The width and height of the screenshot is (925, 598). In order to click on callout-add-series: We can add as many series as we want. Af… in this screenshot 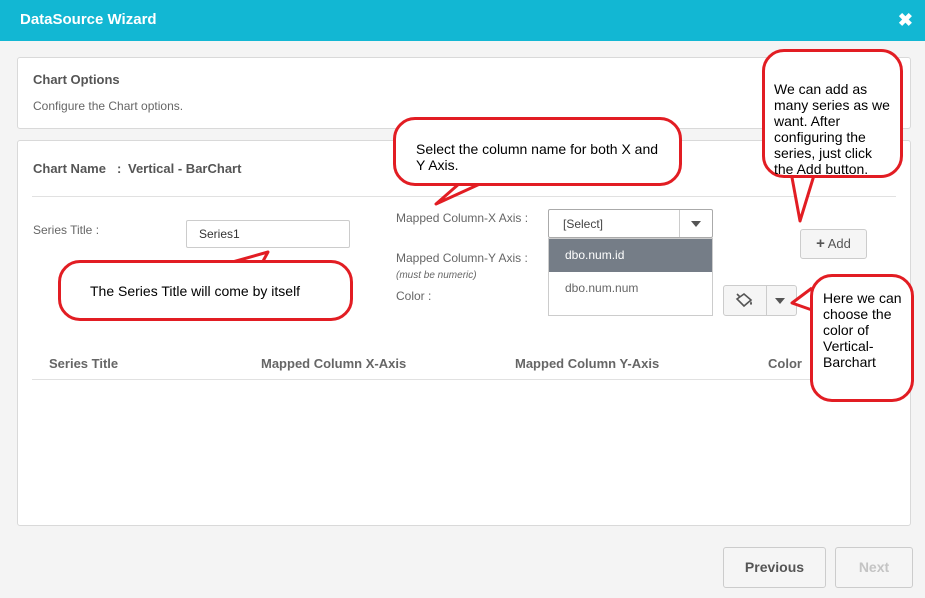, I will do `click(832, 113)`.